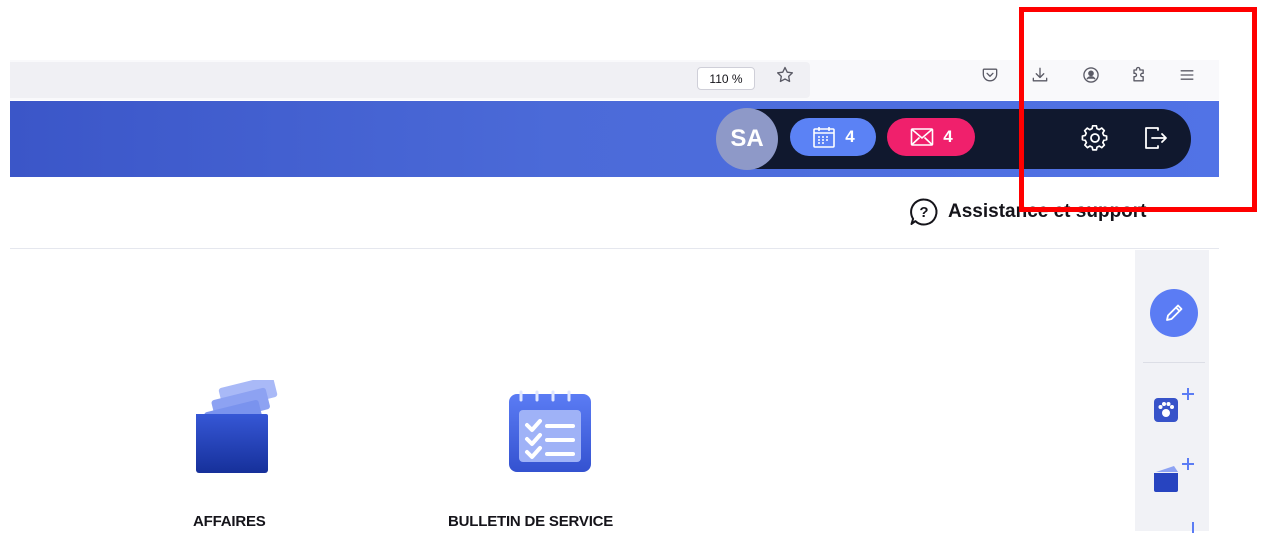  I want to click on add-folder-icon, so click(1174, 475).